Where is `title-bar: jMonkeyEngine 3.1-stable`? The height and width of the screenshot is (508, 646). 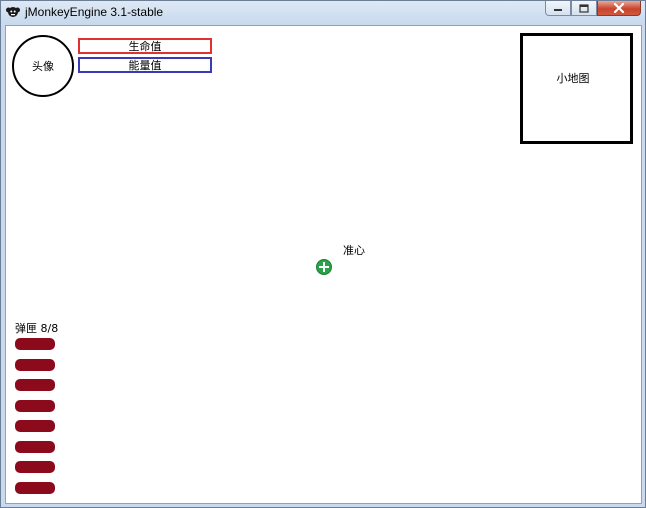 title-bar: jMonkeyEngine 3.1-stable is located at coordinates (323, 12).